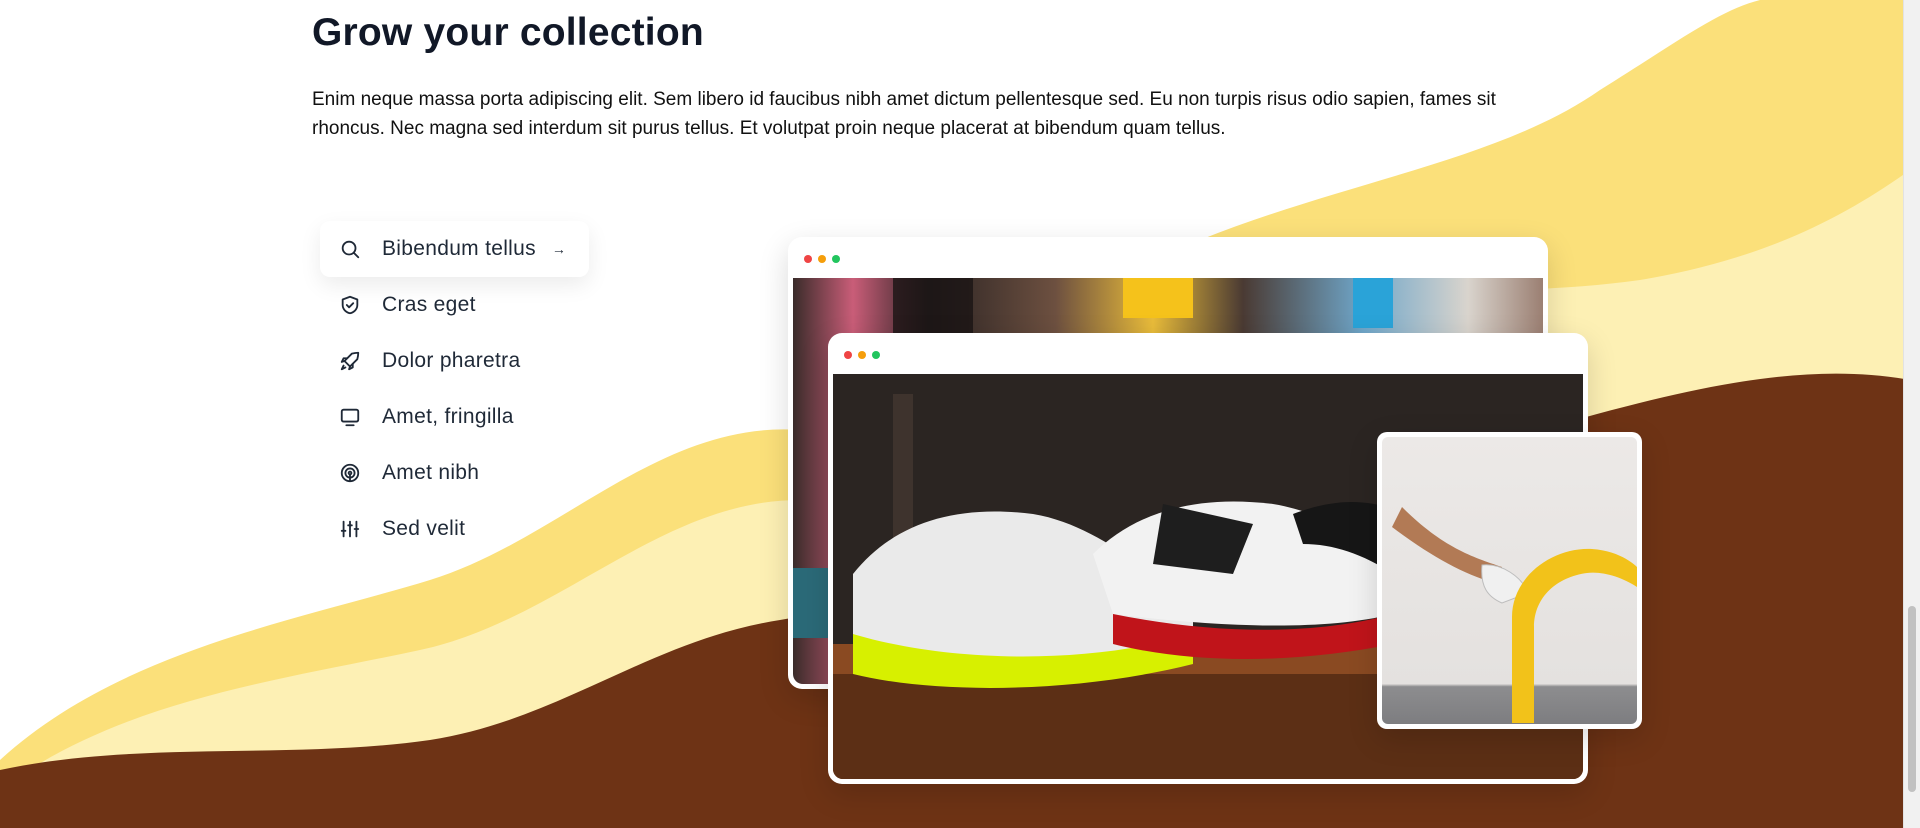 This screenshot has width=1920, height=828. Describe the element at coordinates (508, 32) in the screenshot. I see `section-title: Grow your collection` at that location.